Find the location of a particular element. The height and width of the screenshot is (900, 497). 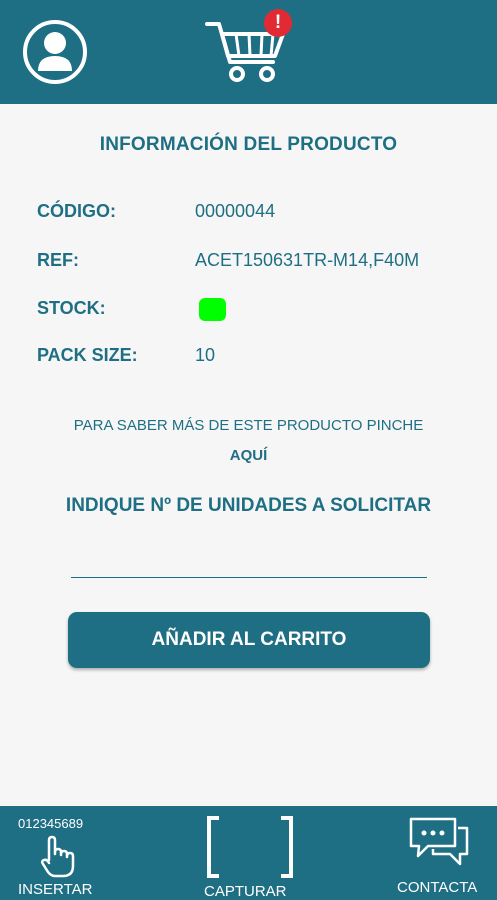

ref-label: REF: is located at coordinates (58, 260).